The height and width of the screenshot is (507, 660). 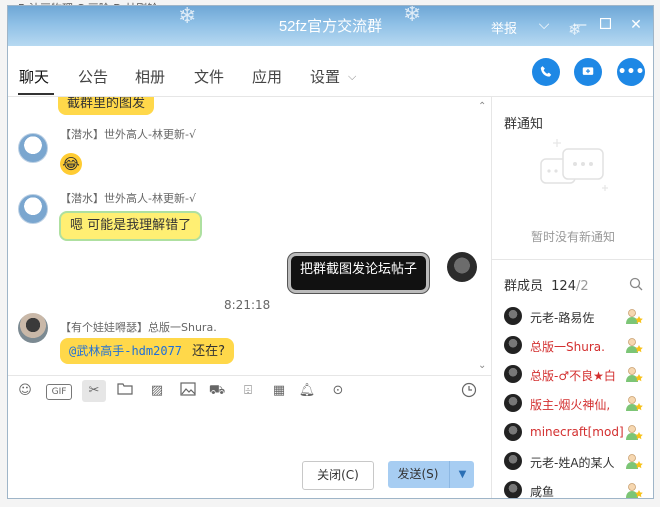 I want to click on send-button: 发送(S) ▼, so click(x=431, y=474).